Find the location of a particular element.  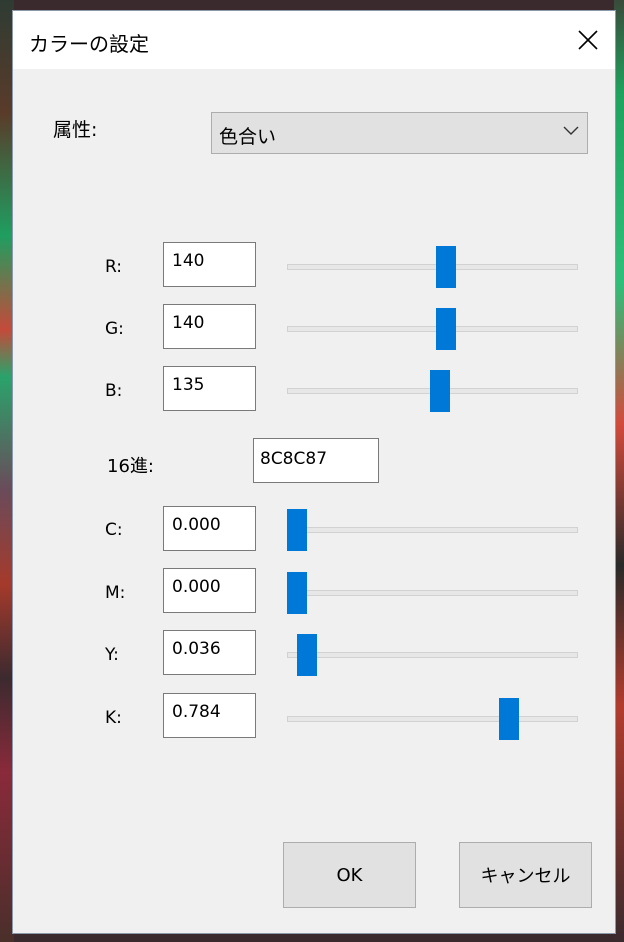

attribute-label: 属性: is located at coordinates (75, 130).